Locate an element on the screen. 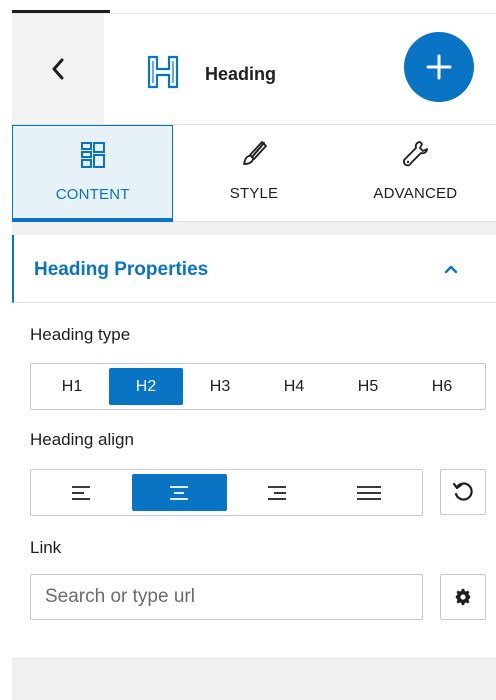 The image size is (496, 700). heading-align-label: Heading align is located at coordinates (82, 439).